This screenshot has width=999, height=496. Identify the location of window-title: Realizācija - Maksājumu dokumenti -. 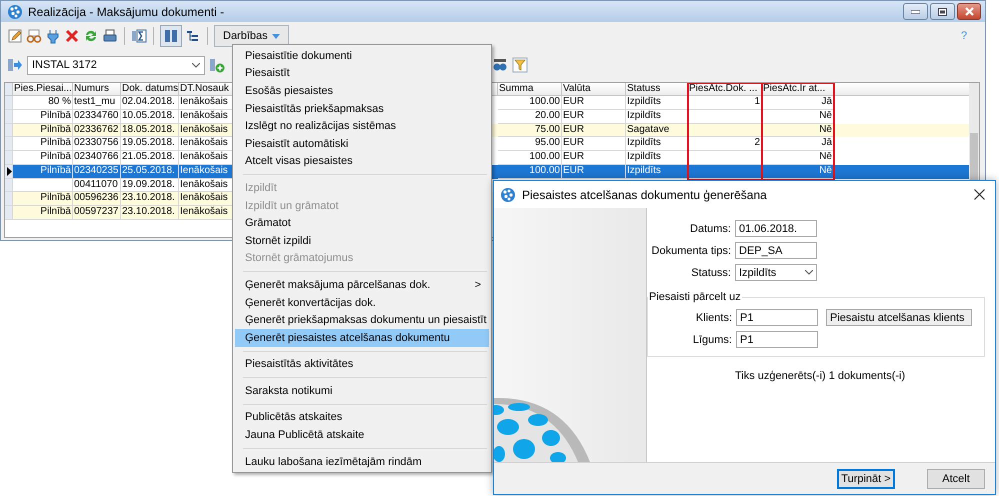
(126, 11).